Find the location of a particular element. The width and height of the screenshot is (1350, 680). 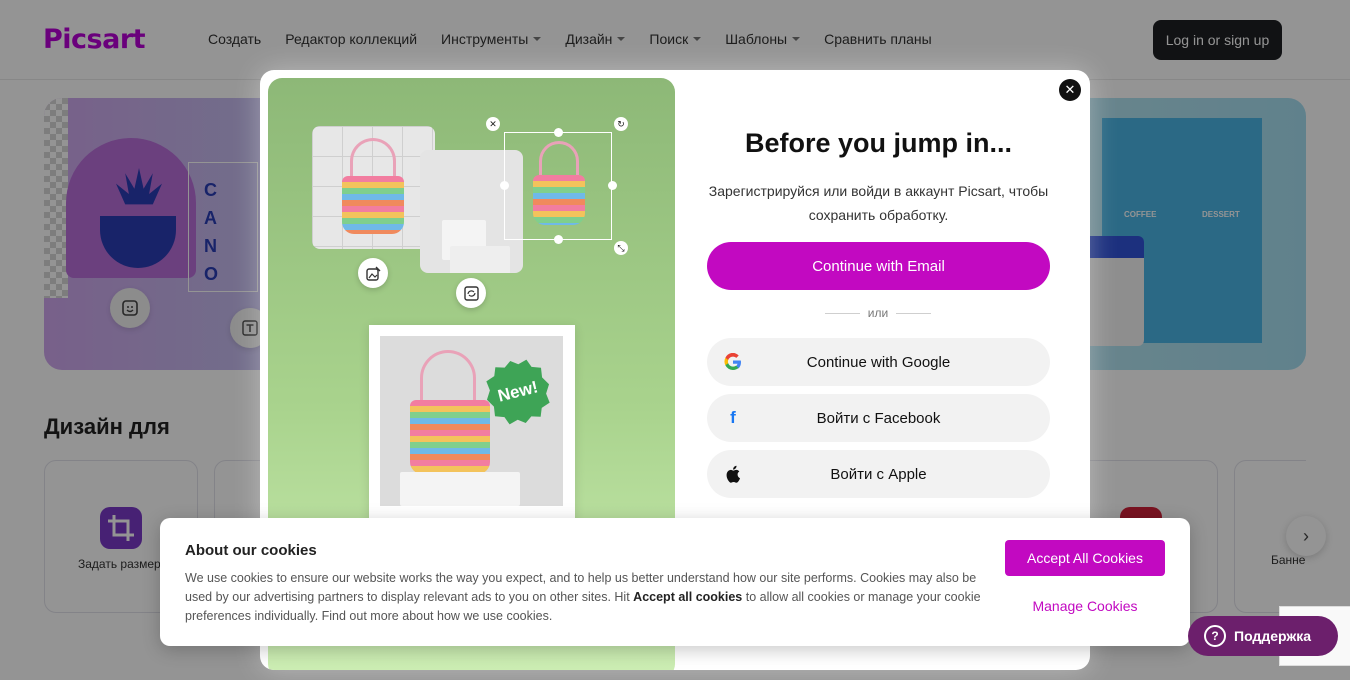

result-polaroid: New! is located at coordinates (472, 425).